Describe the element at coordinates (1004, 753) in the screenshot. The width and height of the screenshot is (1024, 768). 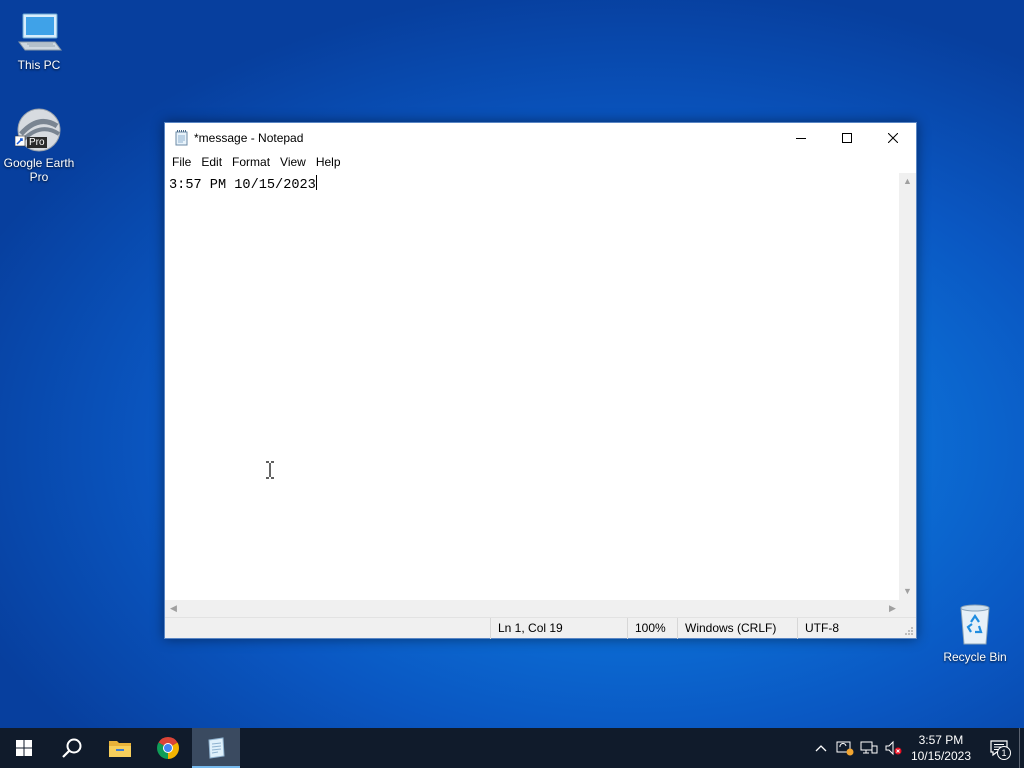
I see `notification-count-badge: 1` at that location.